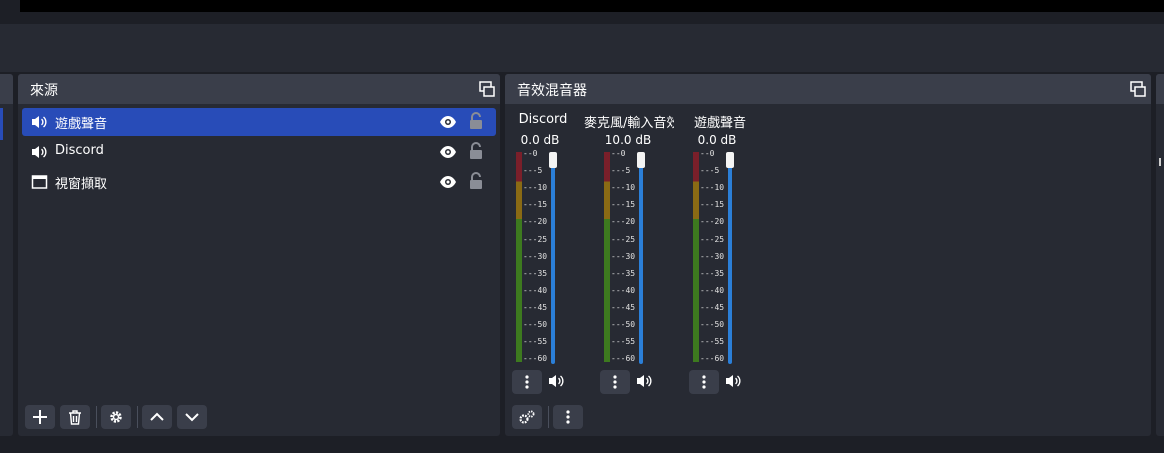  Describe the element at coordinates (552, 91) in the screenshot. I see `audio-mixer-dock-title: 音效混音器` at that location.